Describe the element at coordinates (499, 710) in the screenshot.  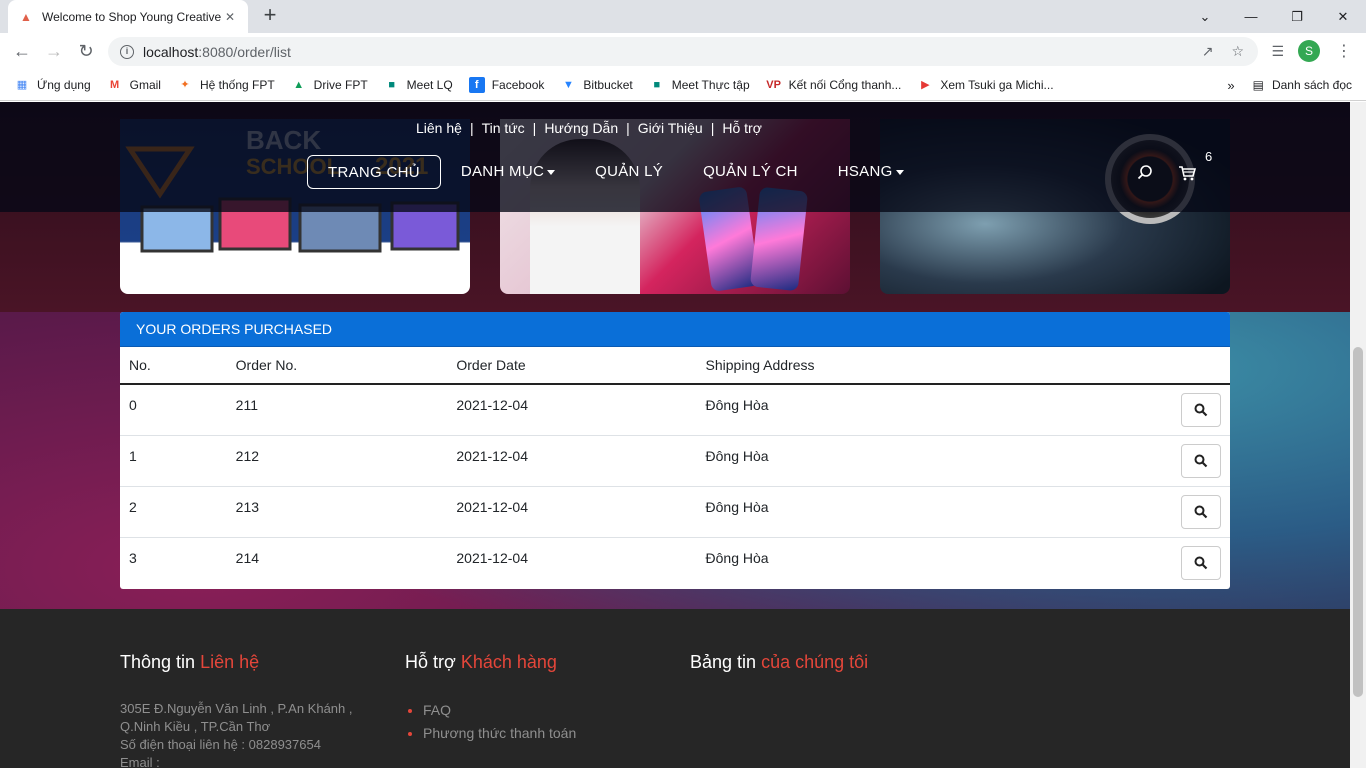
I see `footer-link-faq: FAQ` at that location.